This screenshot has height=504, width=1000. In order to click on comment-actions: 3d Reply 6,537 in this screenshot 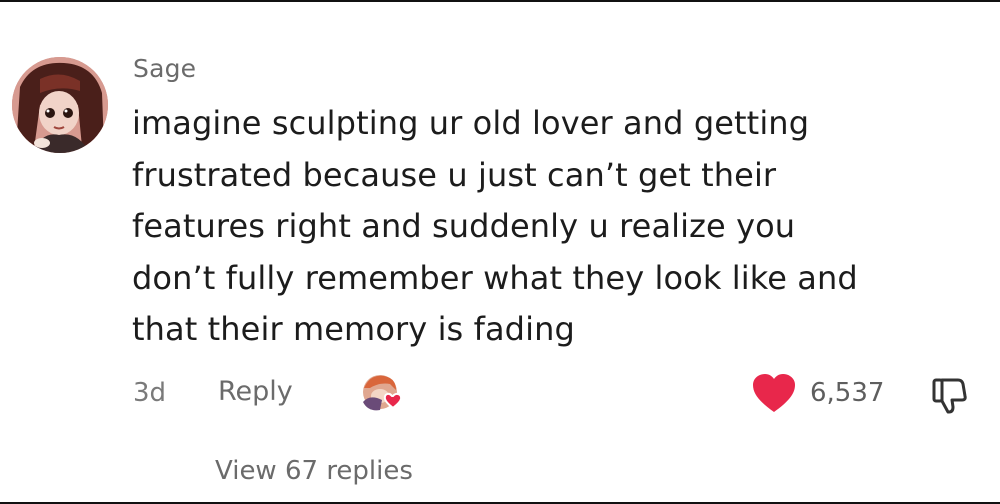, I will do `click(500, 395)`.